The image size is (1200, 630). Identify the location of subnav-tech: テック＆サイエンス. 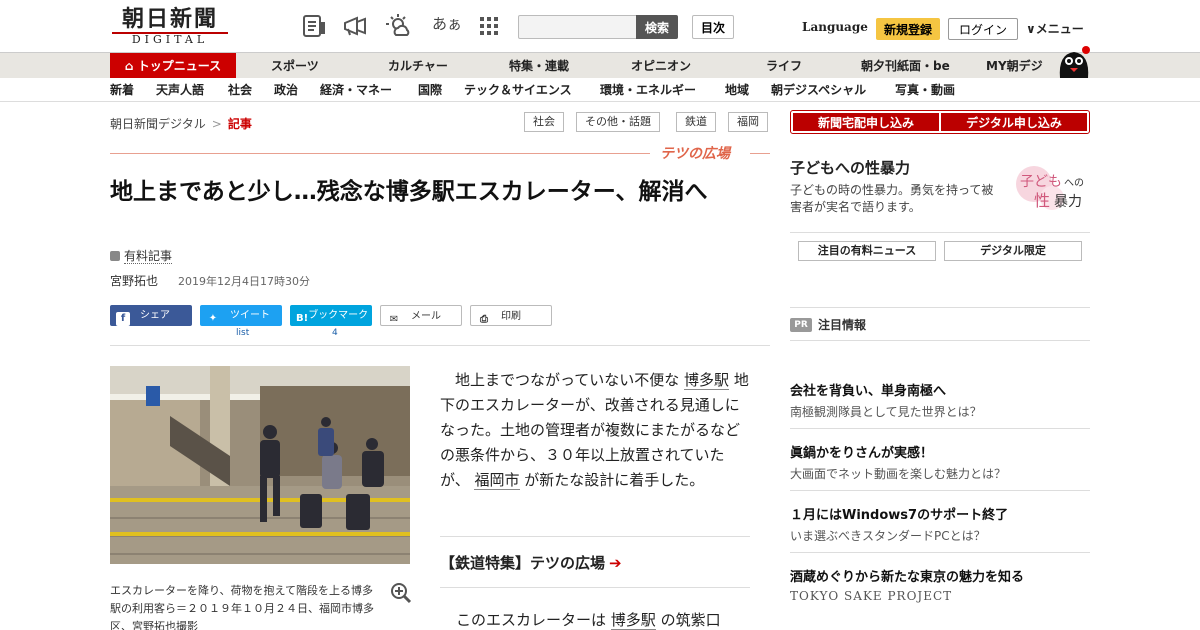
(518, 90).